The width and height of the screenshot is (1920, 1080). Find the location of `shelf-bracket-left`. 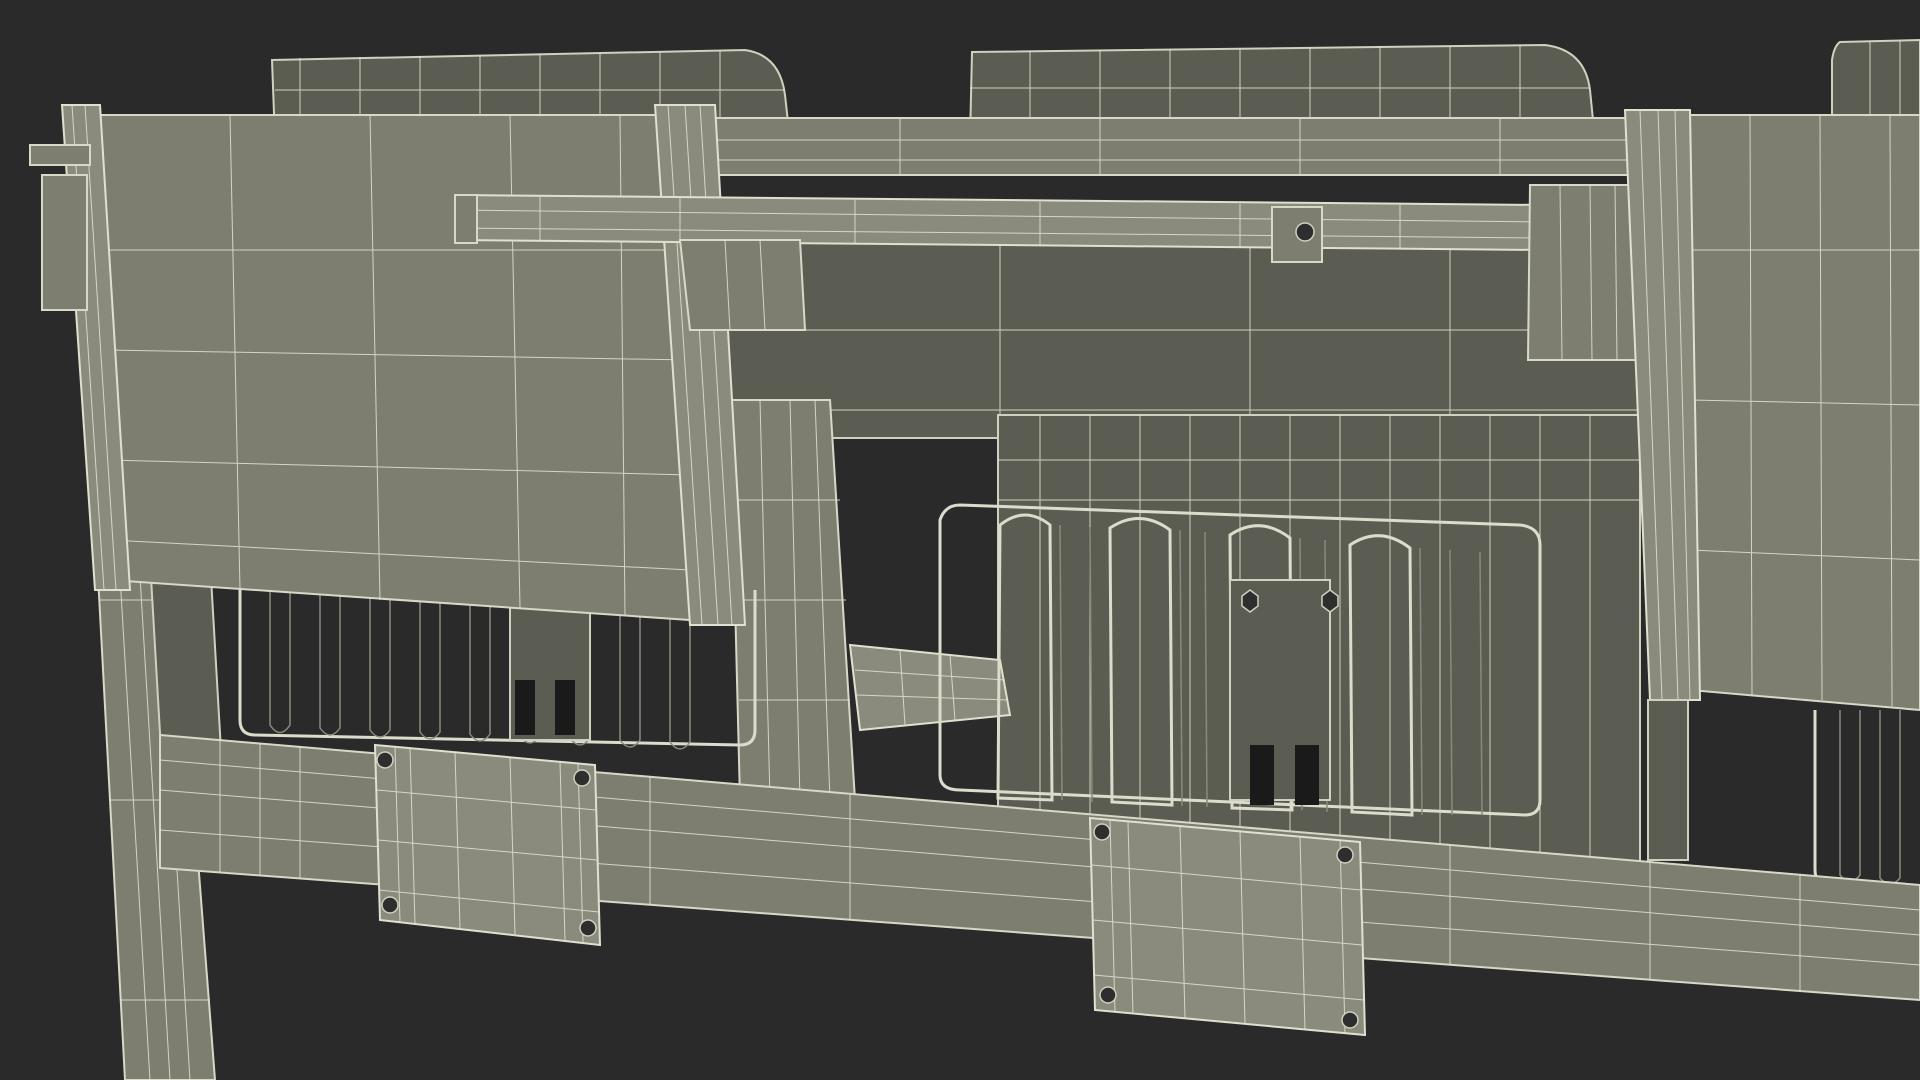

shelf-bracket-left is located at coordinates (742, 285).